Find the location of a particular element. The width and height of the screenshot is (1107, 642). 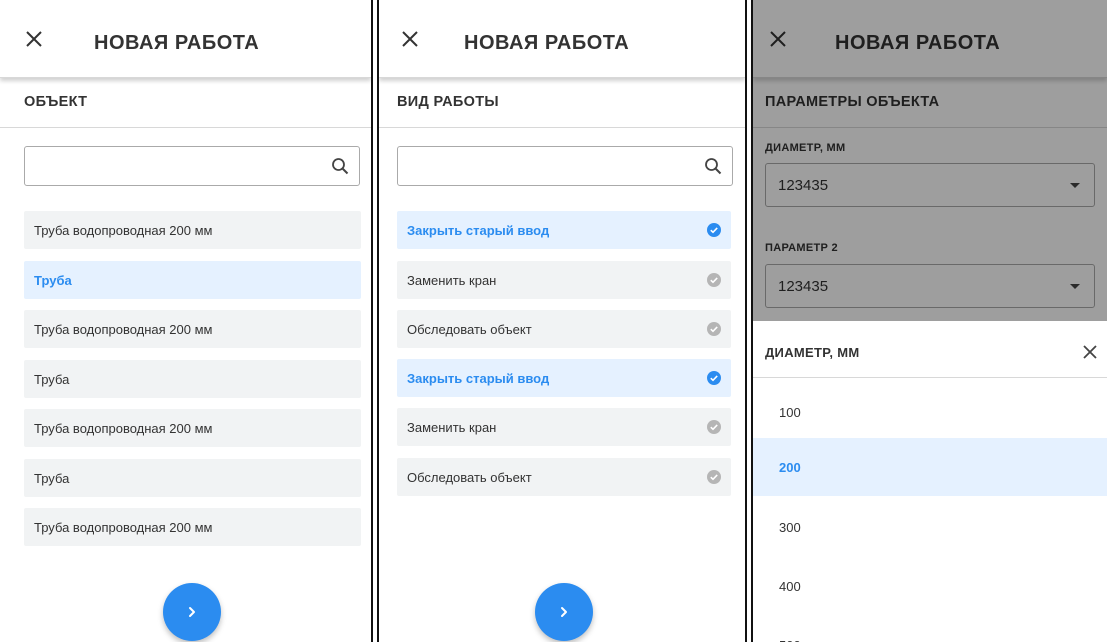

option-item: 400 is located at coordinates (930, 586).